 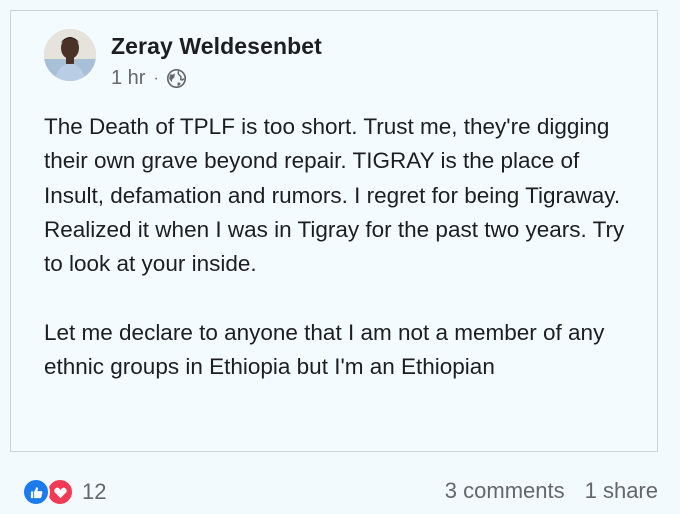 What do you see at coordinates (60, 492) in the screenshot?
I see `love-icon` at bounding box center [60, 492].